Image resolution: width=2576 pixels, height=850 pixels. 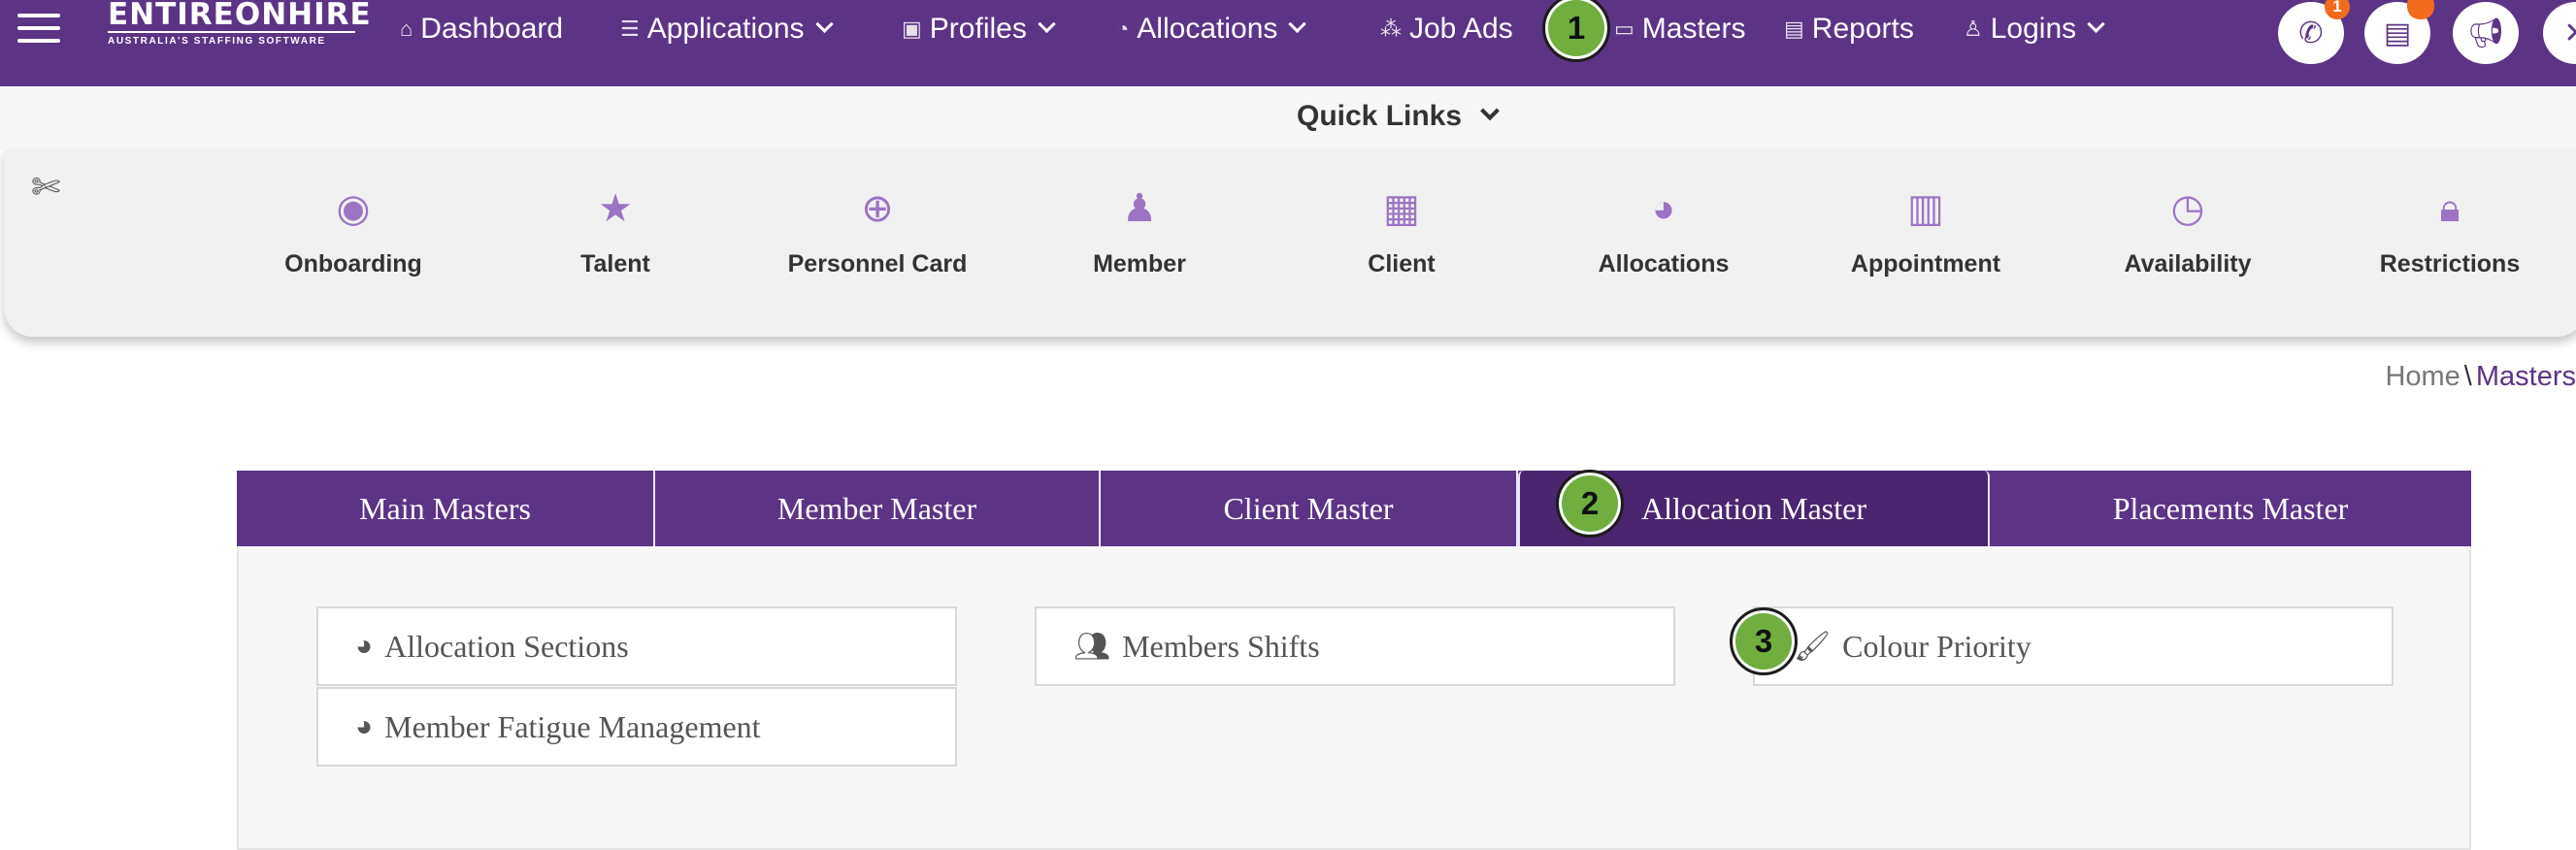 I want to click on quick-link-client: ▦ Client, so click(x=1401, y=231).